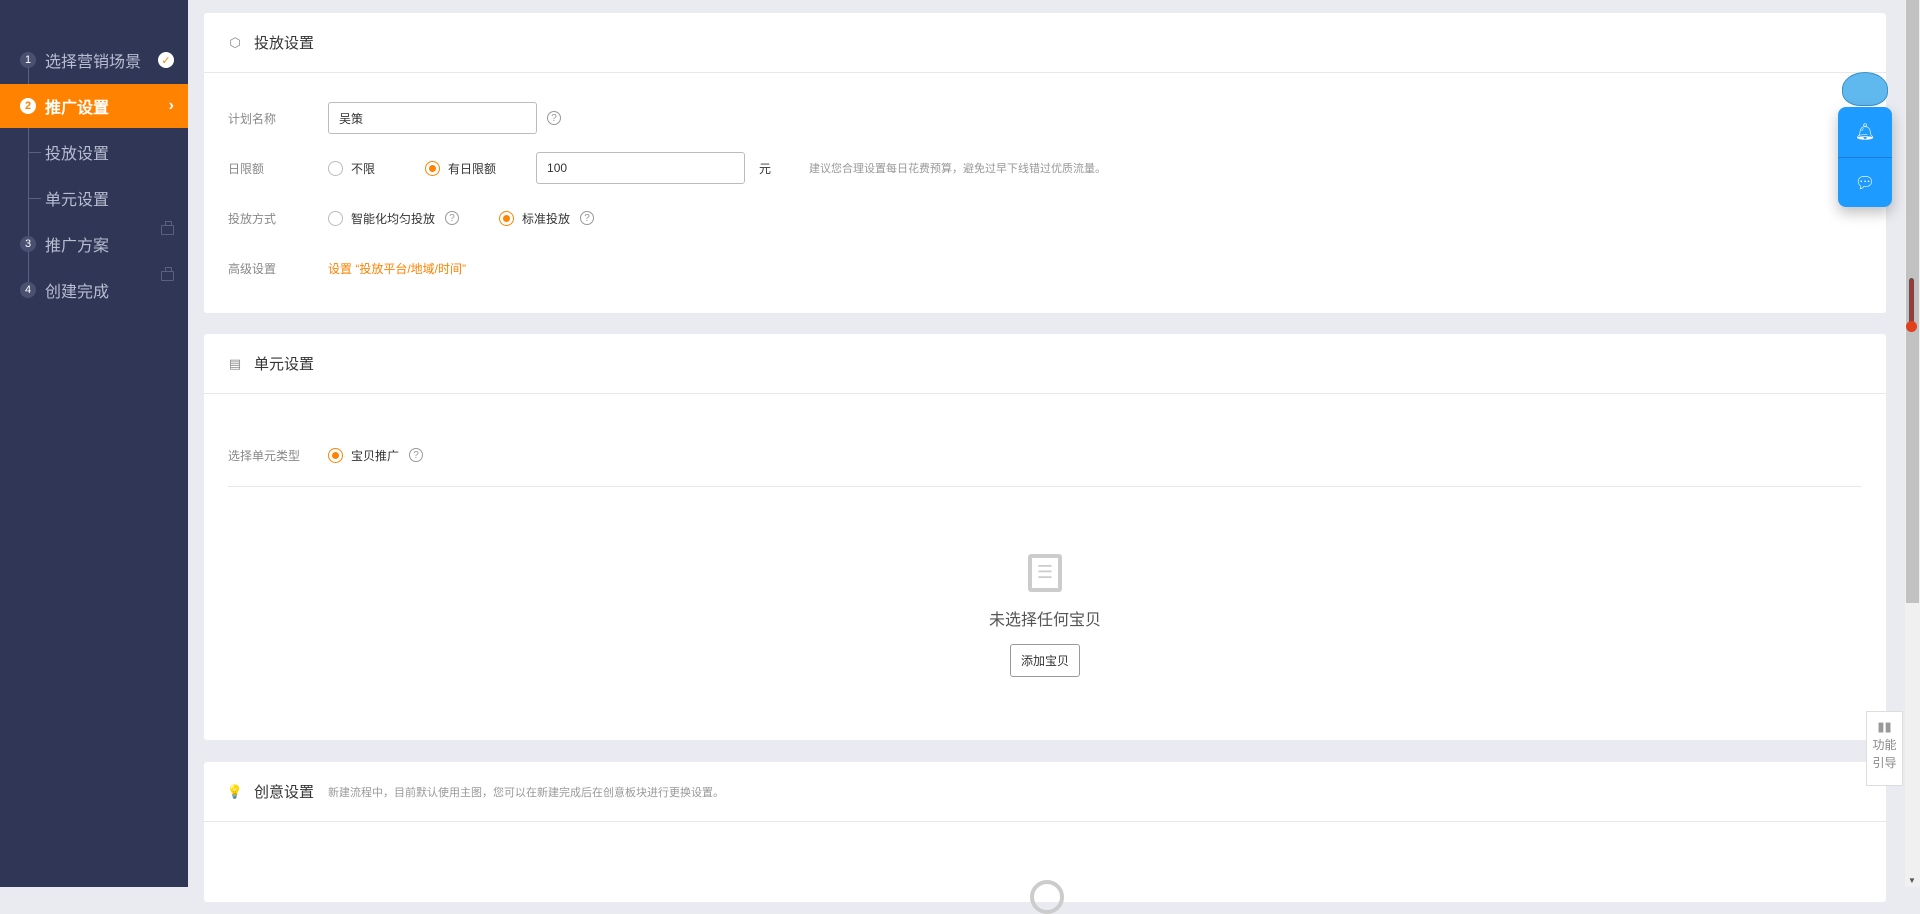 This screenshot has height=914, width=1920. What do you see at coordinates (1047, 897) in the screenshot?
I see `loading-icon` at bounding box center [1047, 897].